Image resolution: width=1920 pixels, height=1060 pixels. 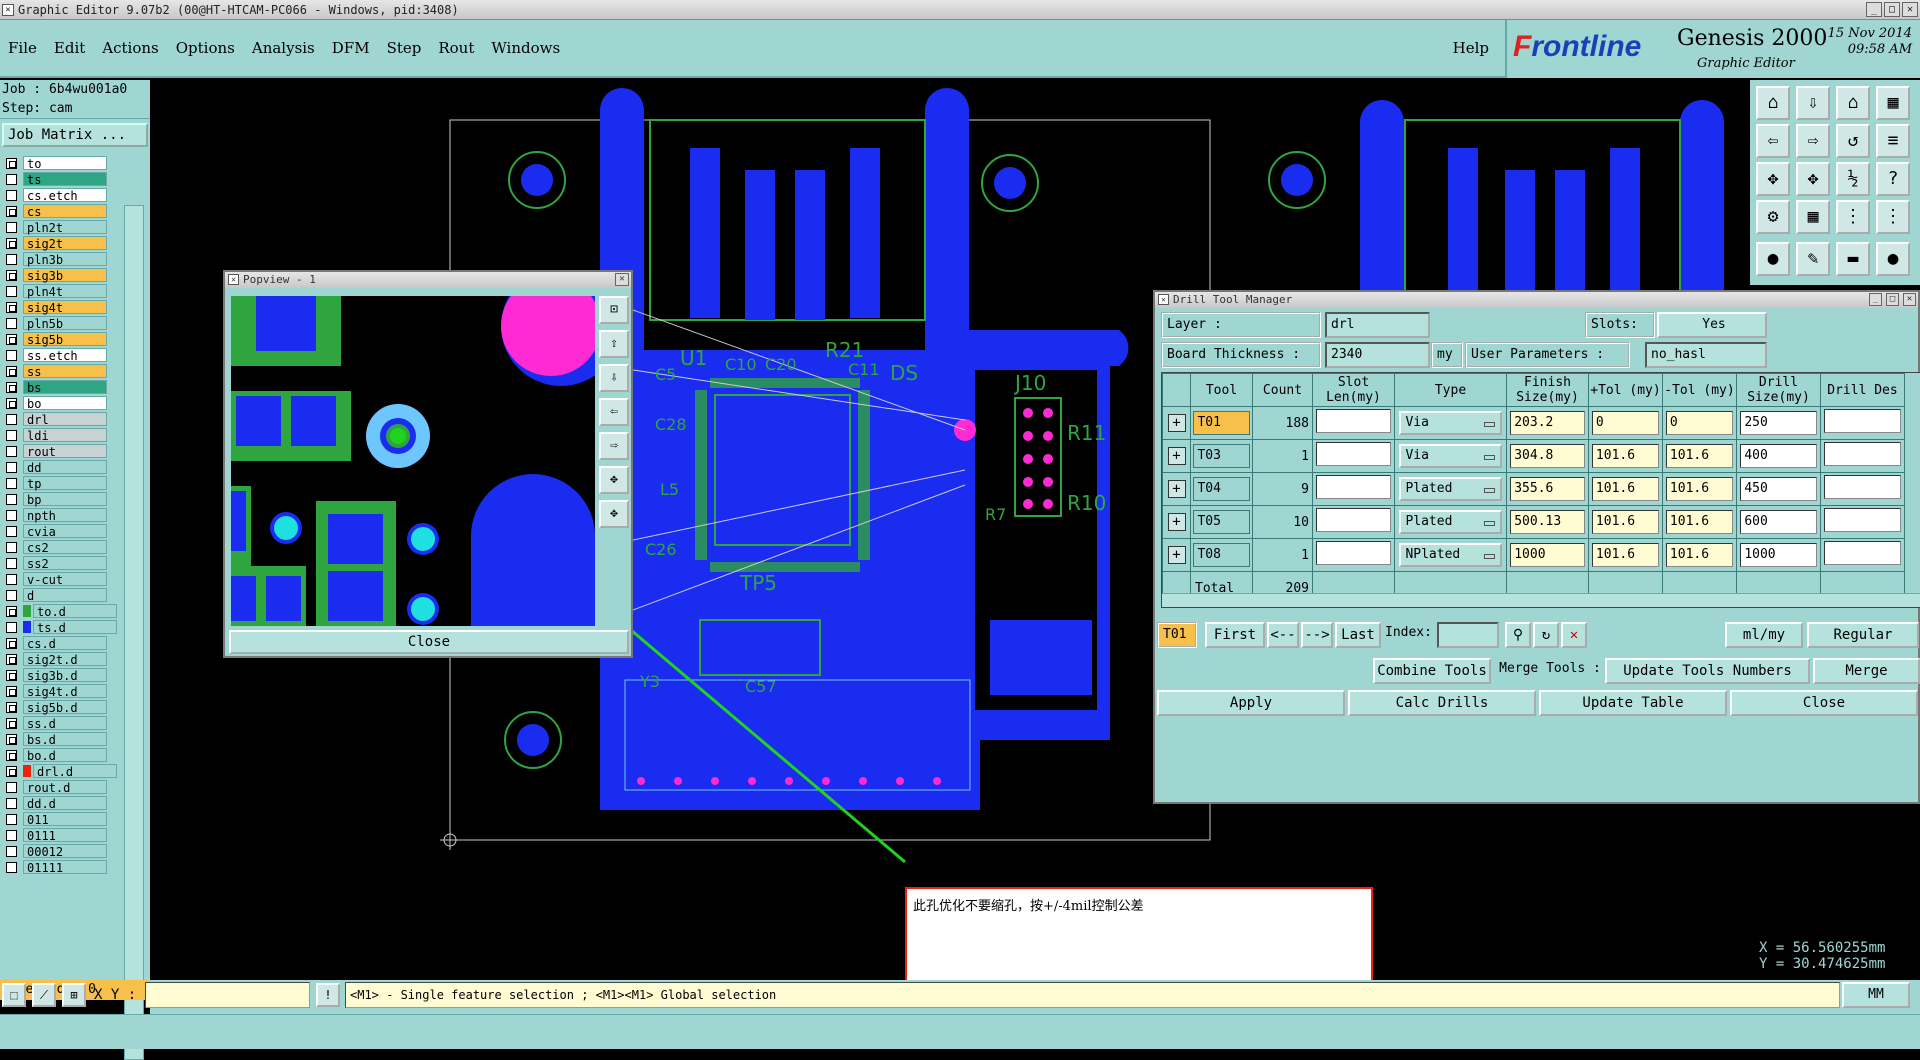 What do you see at coordinates (1813, 179) in the screenshot?
I see `toolbar-button-10: ✥` at bounding box center [1813, 179].